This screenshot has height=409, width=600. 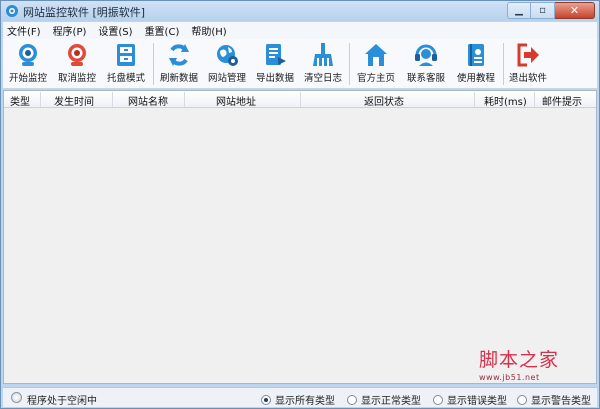 What do you see at coordinates (76, 78) in the screenshot?
I see `toolbar-label: 取消监控` at bounding box center [76, 78].